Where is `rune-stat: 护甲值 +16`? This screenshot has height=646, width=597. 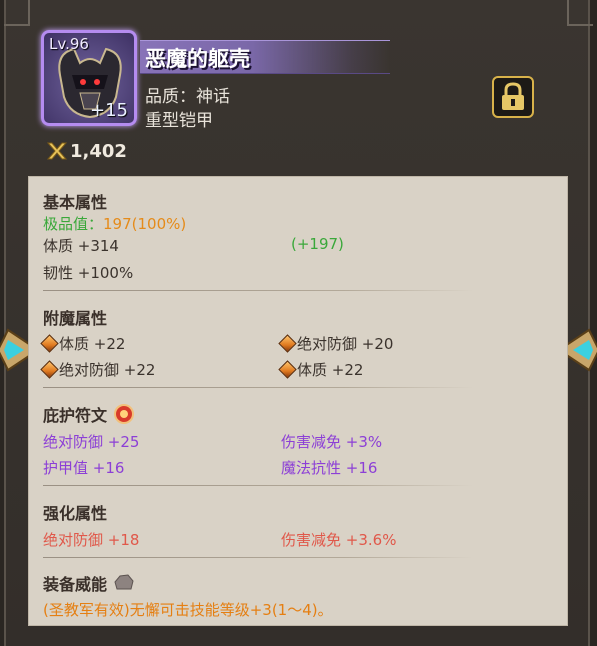 rune-stat: 护甲值 +16 is located at coordinates (84, 468).